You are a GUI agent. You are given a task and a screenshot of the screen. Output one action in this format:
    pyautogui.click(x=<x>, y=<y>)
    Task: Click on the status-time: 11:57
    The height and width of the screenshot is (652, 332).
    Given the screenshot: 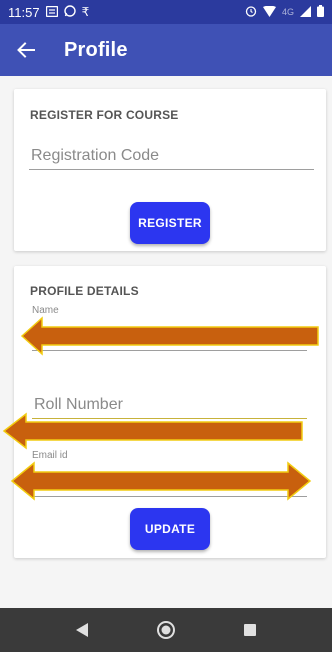 What is the action you would take?
    pyautogui.click(x=24, y=12)
    